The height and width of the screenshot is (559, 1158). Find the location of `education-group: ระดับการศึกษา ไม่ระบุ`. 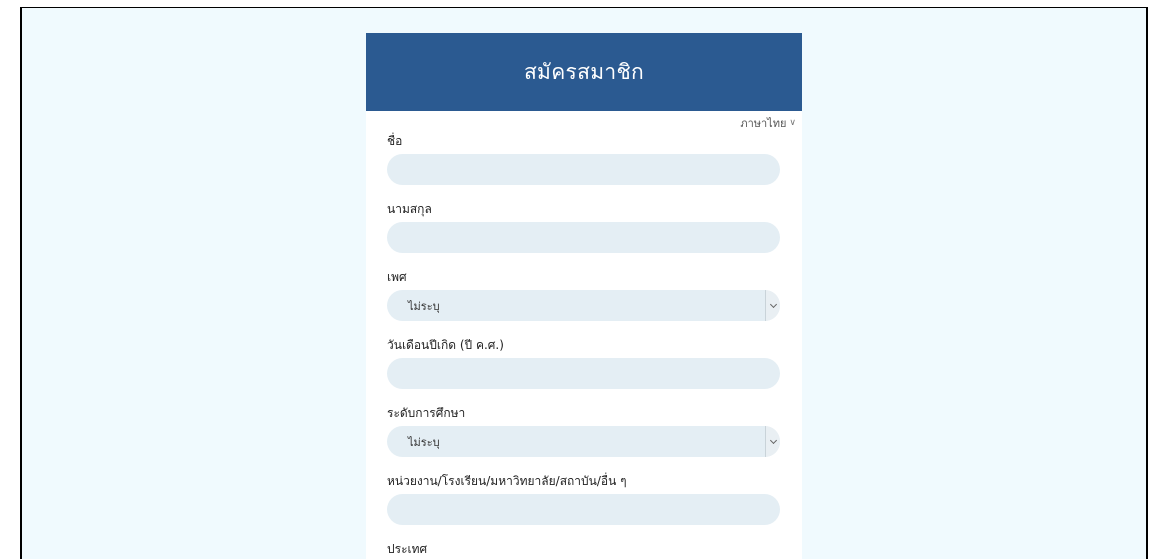

education-group: ระดับการศึกษา ไม่ระบุ is located at coordinates (583, 430).